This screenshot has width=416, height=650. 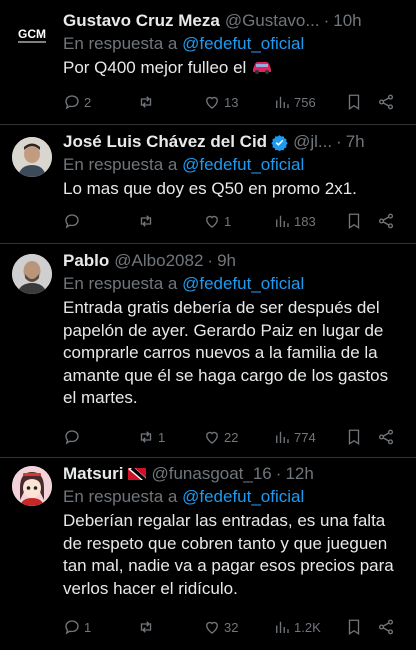 What do you see at coordinates (238, 627) in the screenshot?
I see `like-button: 32` at bounding box center [238, 627].